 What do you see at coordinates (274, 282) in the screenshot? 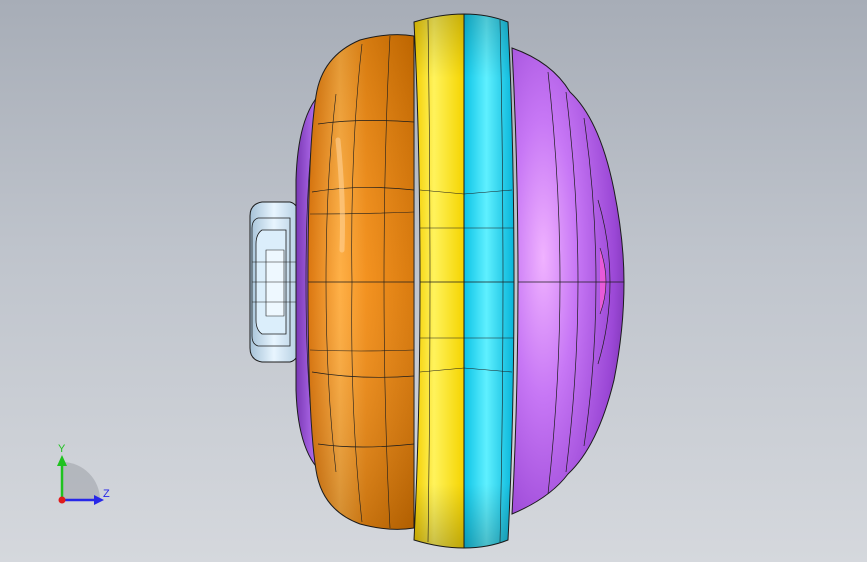
I see `handle-part` at bounding box center [274, 282].